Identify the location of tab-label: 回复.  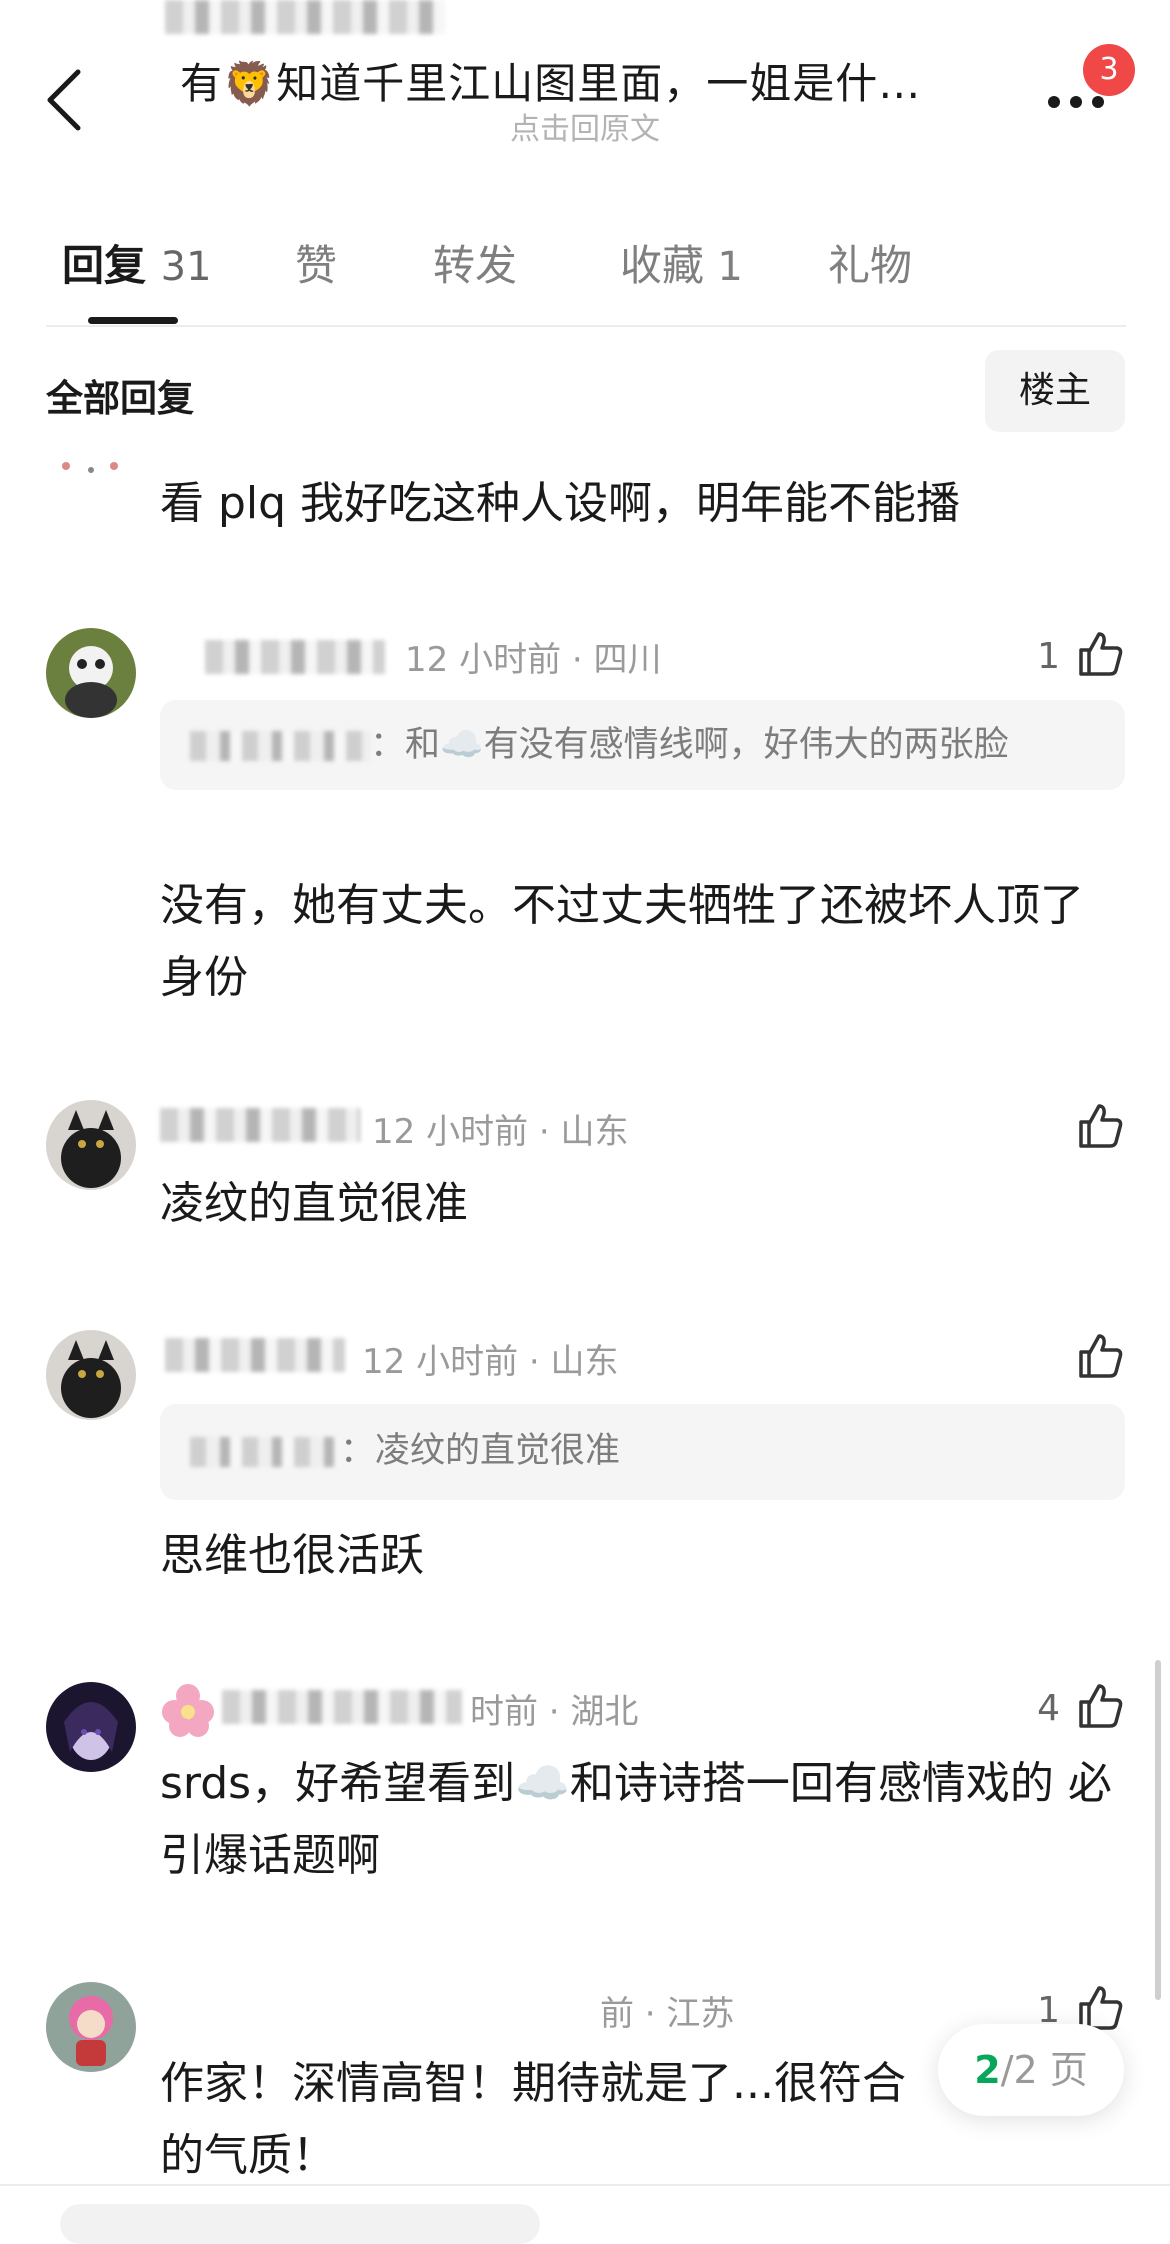
(104, 265).